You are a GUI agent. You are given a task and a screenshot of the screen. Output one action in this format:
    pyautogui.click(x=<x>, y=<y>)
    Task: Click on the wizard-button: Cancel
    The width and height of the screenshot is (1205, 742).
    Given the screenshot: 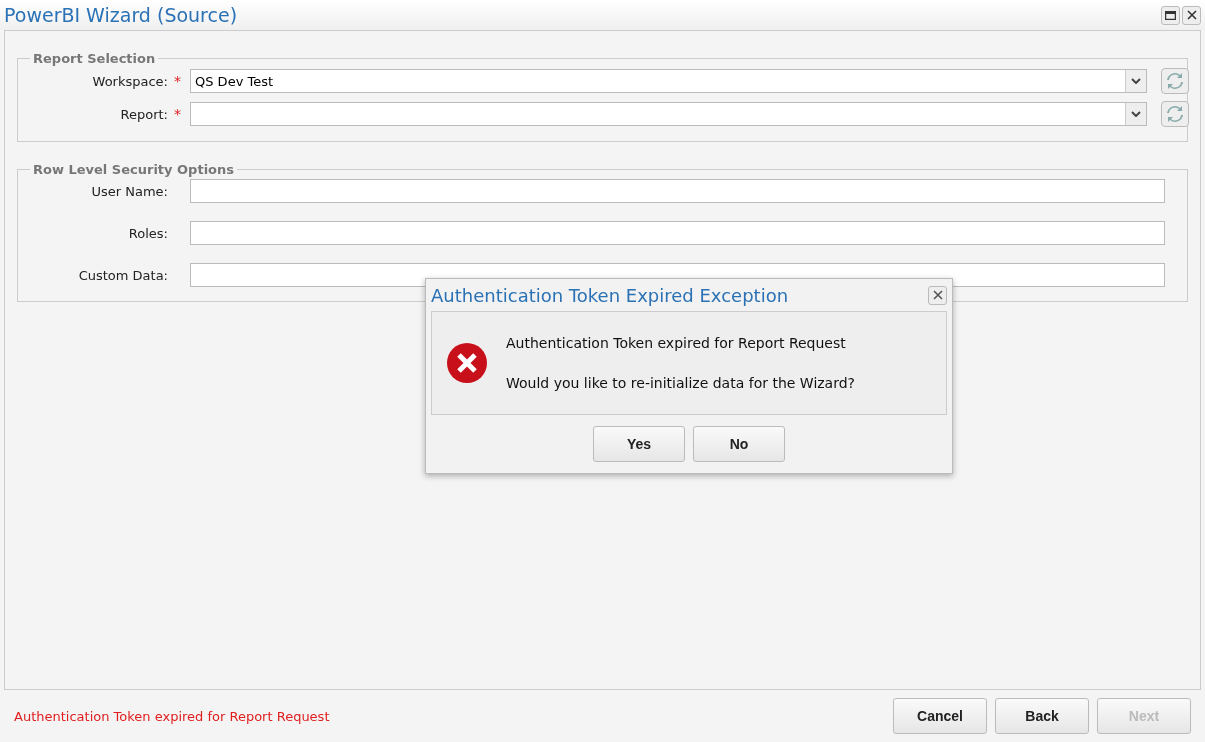 What is the action you would take?
    pyautogui.click(x=940, y=716)
    